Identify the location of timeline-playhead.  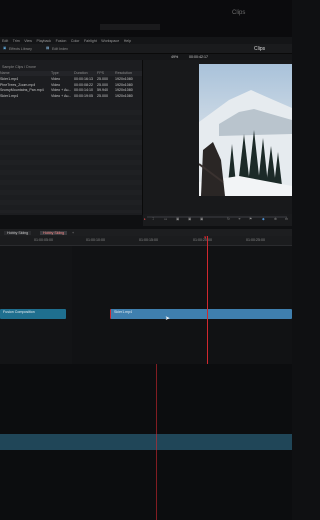
(207, 300).